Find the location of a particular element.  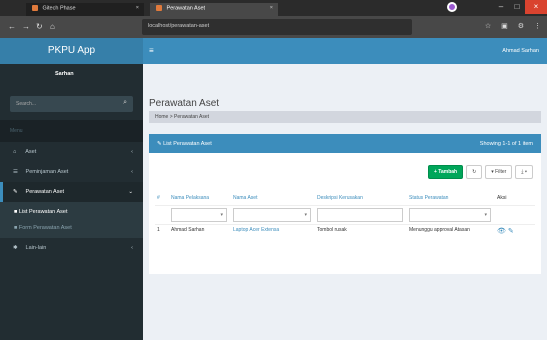

menu-dots-icon: ⋮ is located at coordinates (537, 26).